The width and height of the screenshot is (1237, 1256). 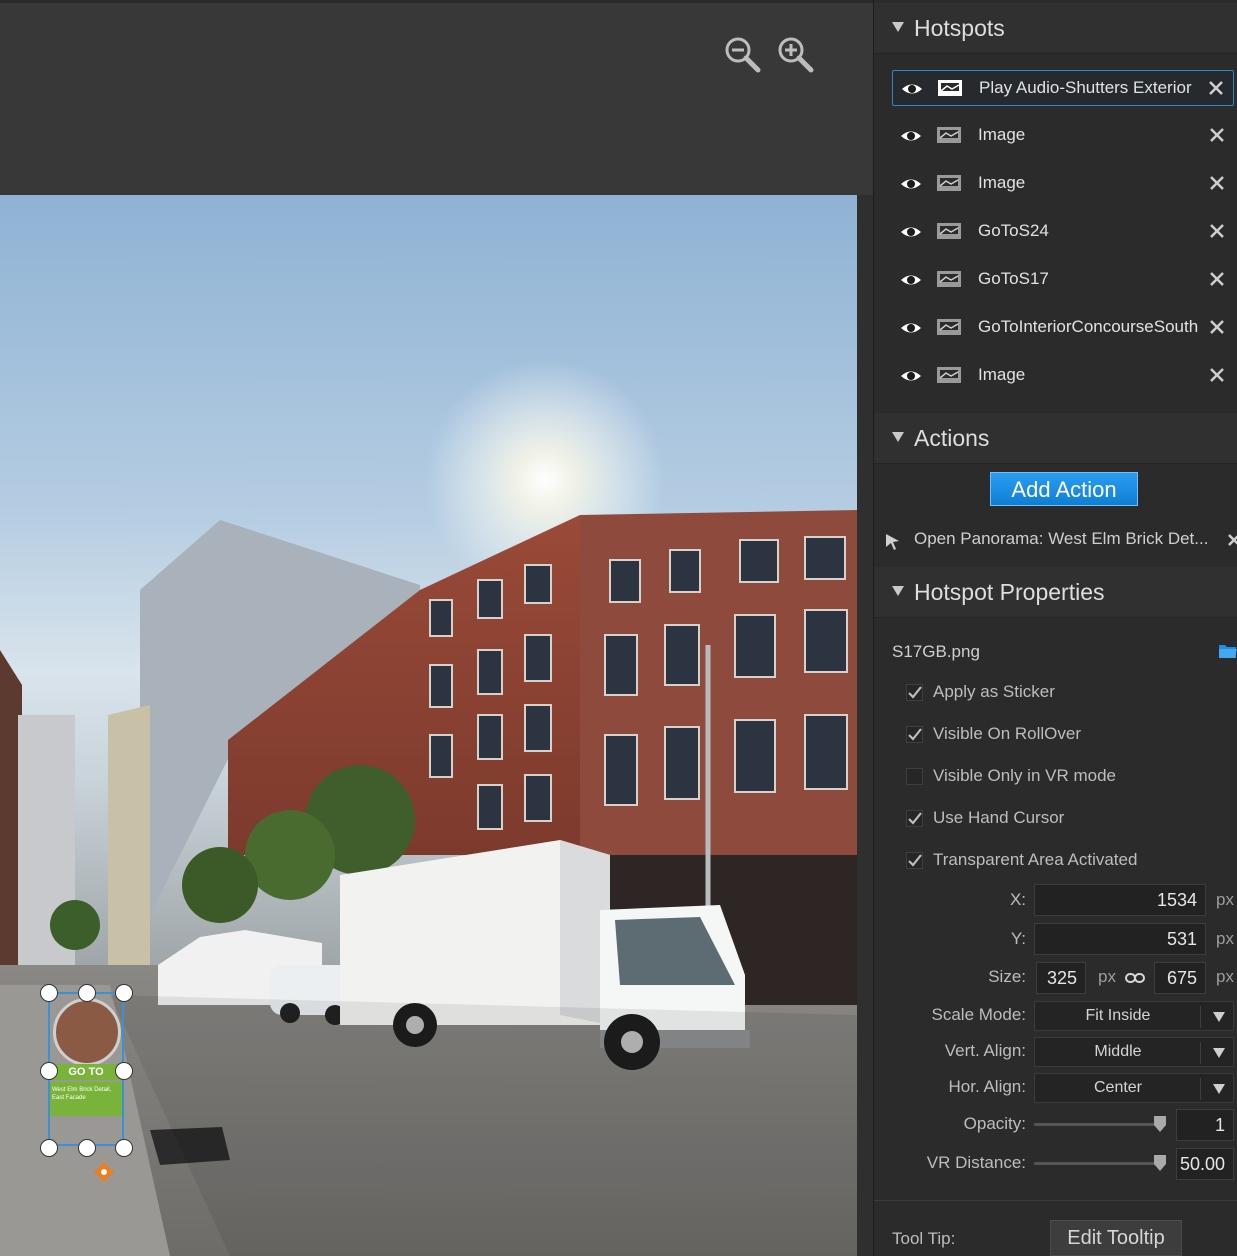 I want to click on section-divider, so click(x=1055, y=1200).